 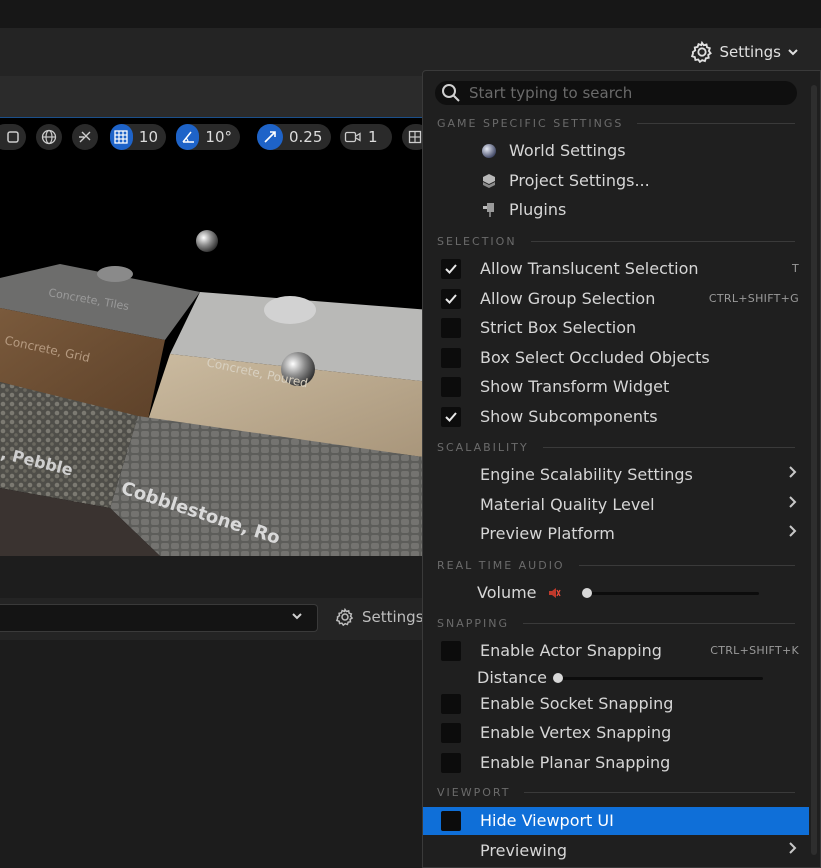 I want to click on menu-item-previewing: Previewing, so click(x=616, y=851).